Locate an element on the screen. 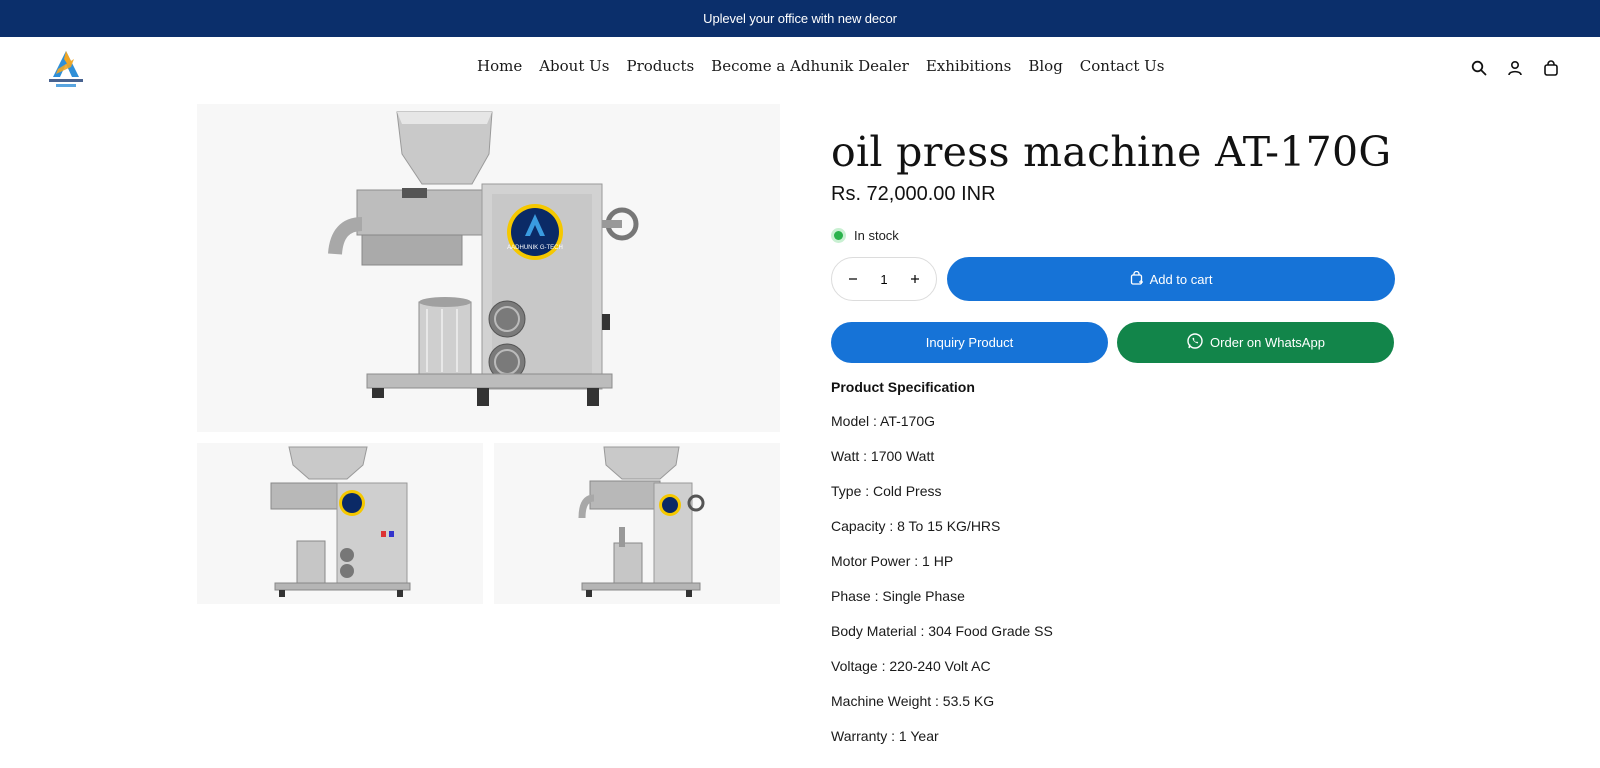  spec-item: Warranty : 1 Year is located at coordinates (885, 735).